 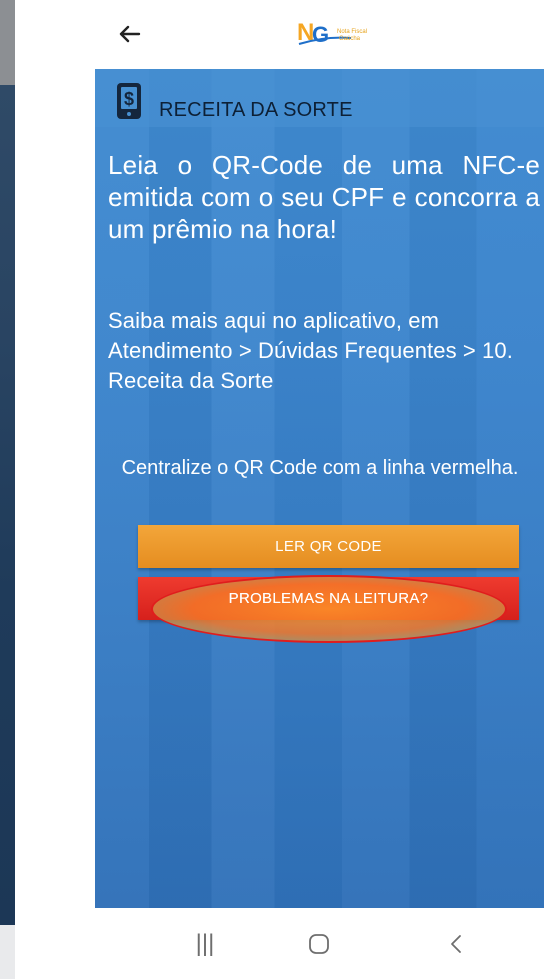 What do you see at coordinates (332, 33) in the screenshot?
I see `nfg-logo: N G Nota Fiscal Gaúcha` at bounding box center [332, 33].